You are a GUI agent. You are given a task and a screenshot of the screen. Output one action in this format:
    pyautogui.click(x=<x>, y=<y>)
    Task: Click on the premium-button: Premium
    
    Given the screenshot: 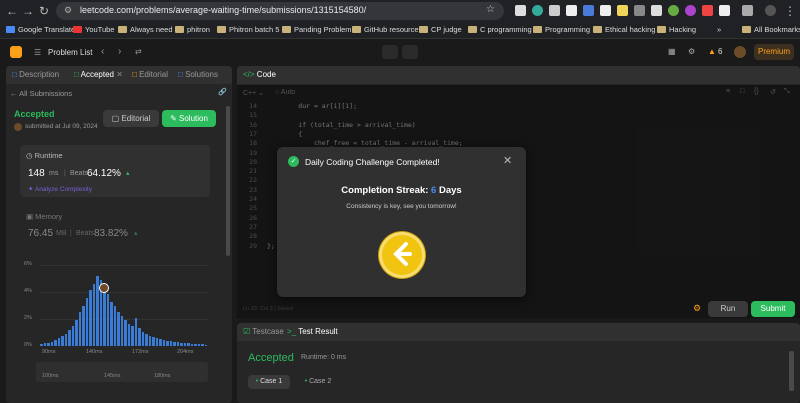 What is the action you would take?
    pyautogui.click(x=774, y=52)
    